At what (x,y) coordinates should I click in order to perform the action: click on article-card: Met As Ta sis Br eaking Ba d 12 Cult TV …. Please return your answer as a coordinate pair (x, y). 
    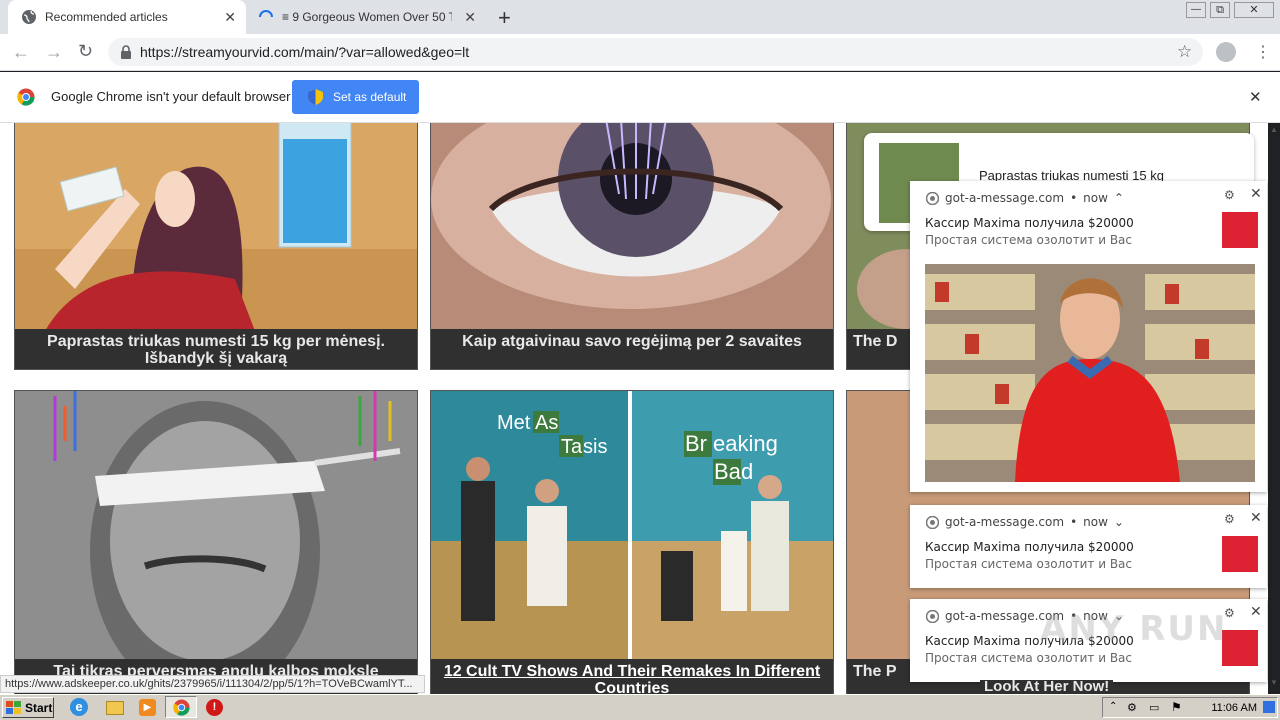
    Looking at the image, I should click on (632, 542).